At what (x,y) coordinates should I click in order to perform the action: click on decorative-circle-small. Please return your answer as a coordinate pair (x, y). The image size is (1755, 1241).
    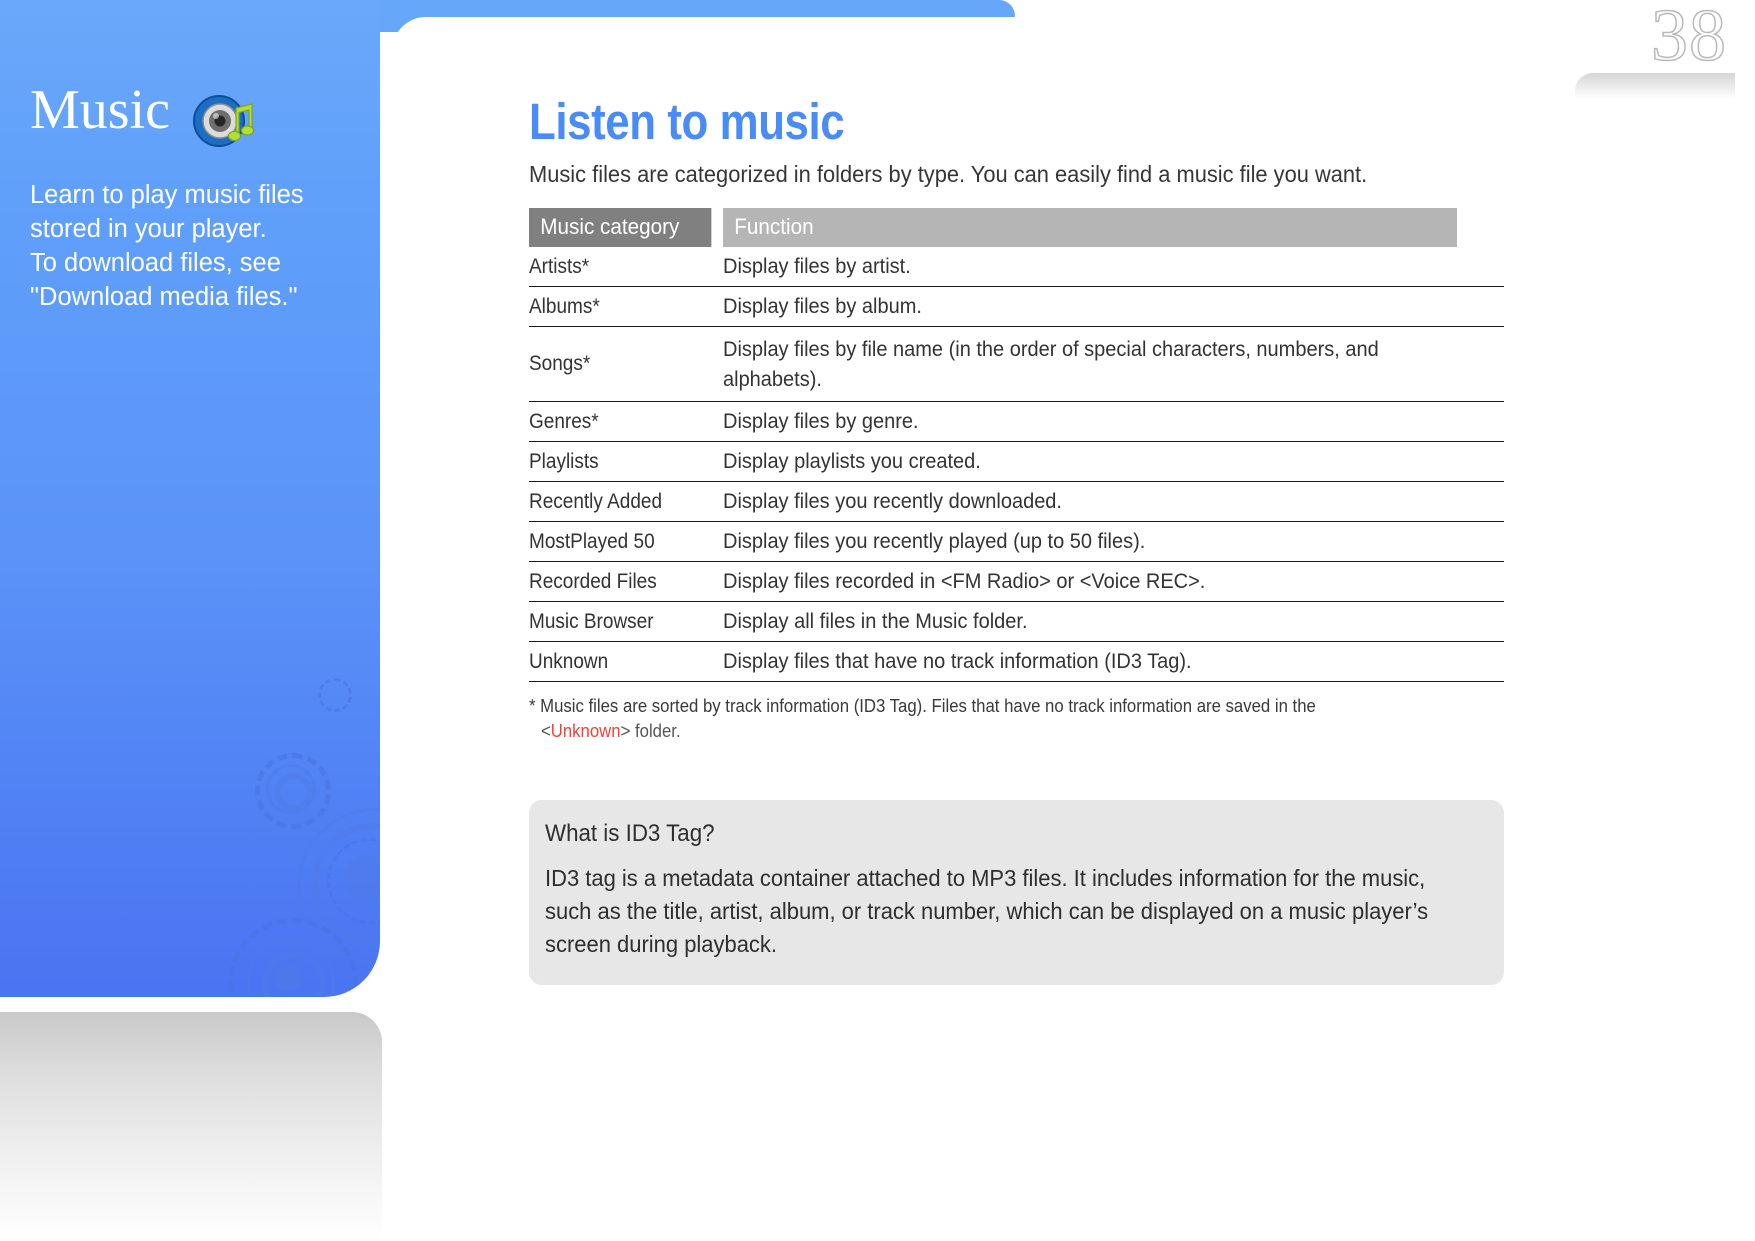
    Looking at the image, I should click on (335, 695).